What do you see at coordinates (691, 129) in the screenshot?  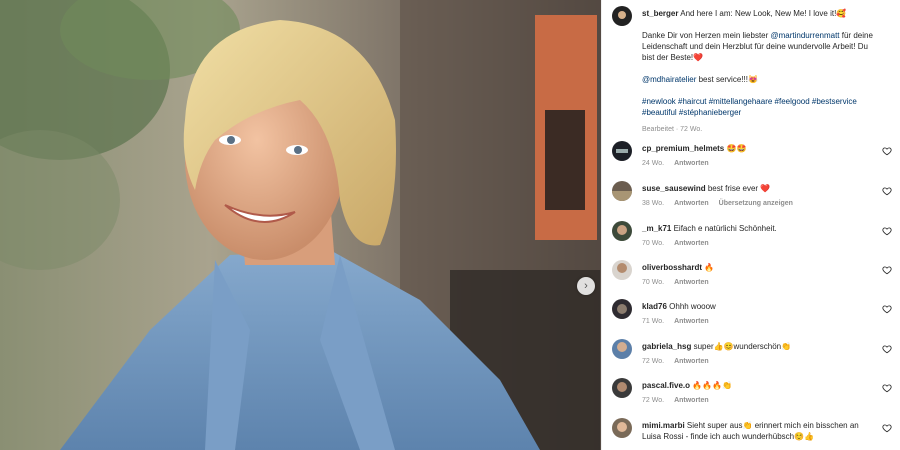 I see `post-time: 72 Wo.` at bounding box center [691, 129].